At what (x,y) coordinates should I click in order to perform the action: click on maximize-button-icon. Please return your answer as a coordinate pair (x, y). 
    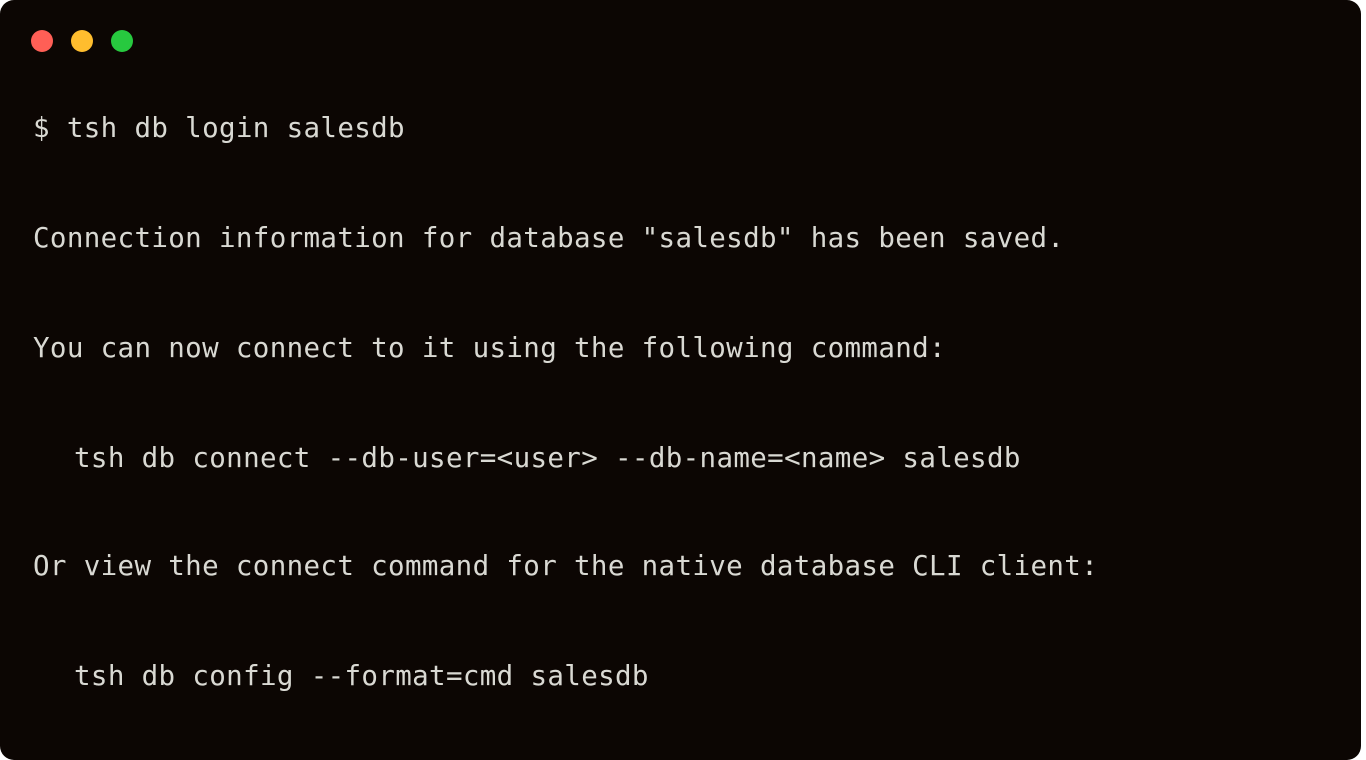
    Looking at the image, I should click on (122, 41).